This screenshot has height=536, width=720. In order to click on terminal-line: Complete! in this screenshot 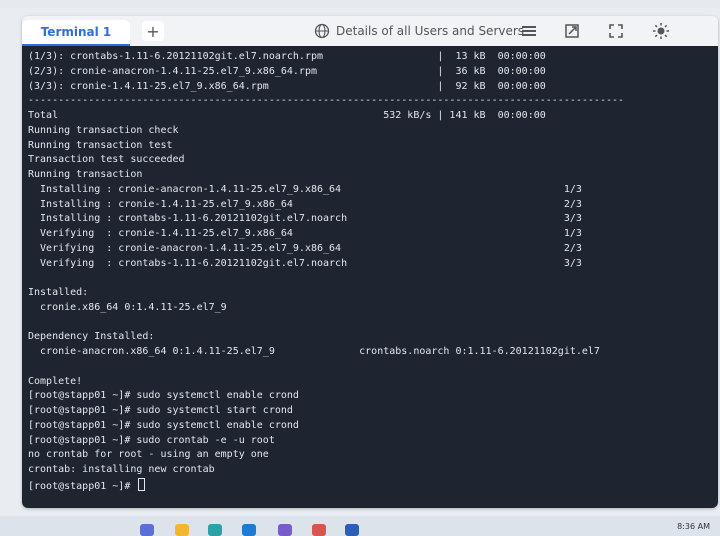, I will do `click(55, 381)`.